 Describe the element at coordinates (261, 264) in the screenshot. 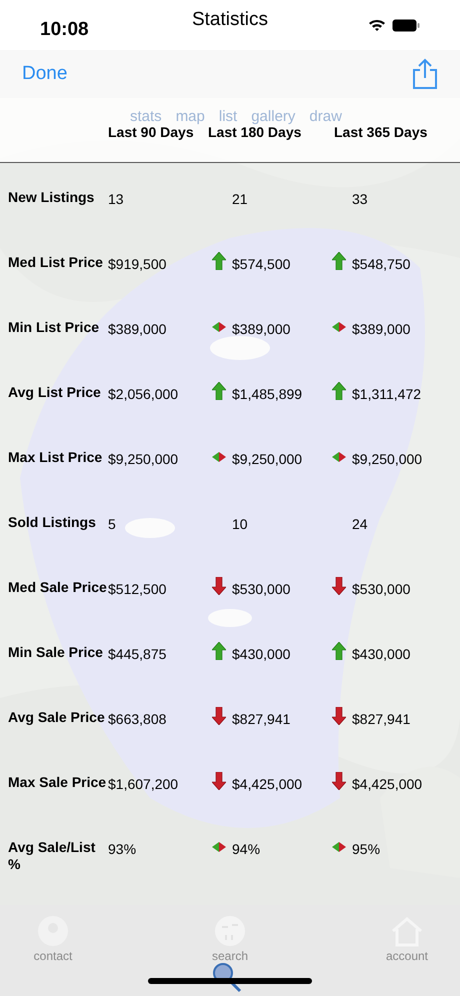

I see `value-cell-text: $574,500` at that location.